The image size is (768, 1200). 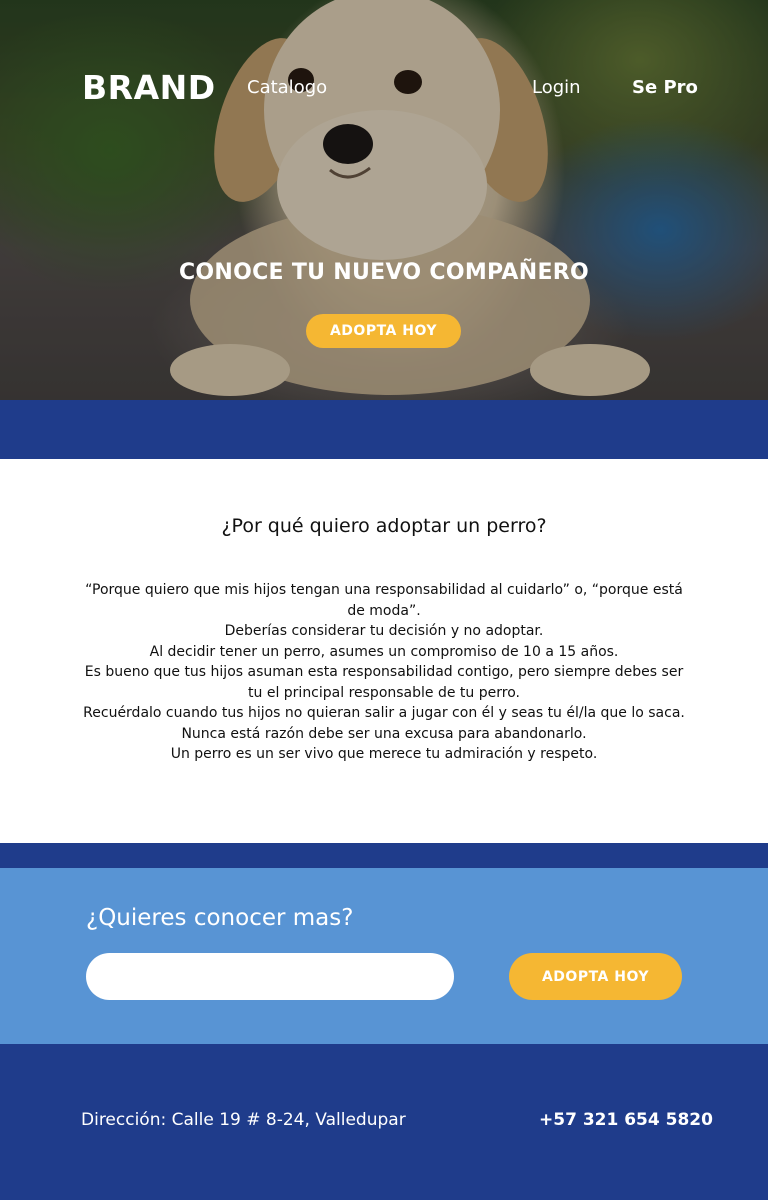 What do you see at coordinates (220, 918) in the screenshot?
I see `cta-title: ¿Quieres conocer mas?` at bounding box center [220, 918].